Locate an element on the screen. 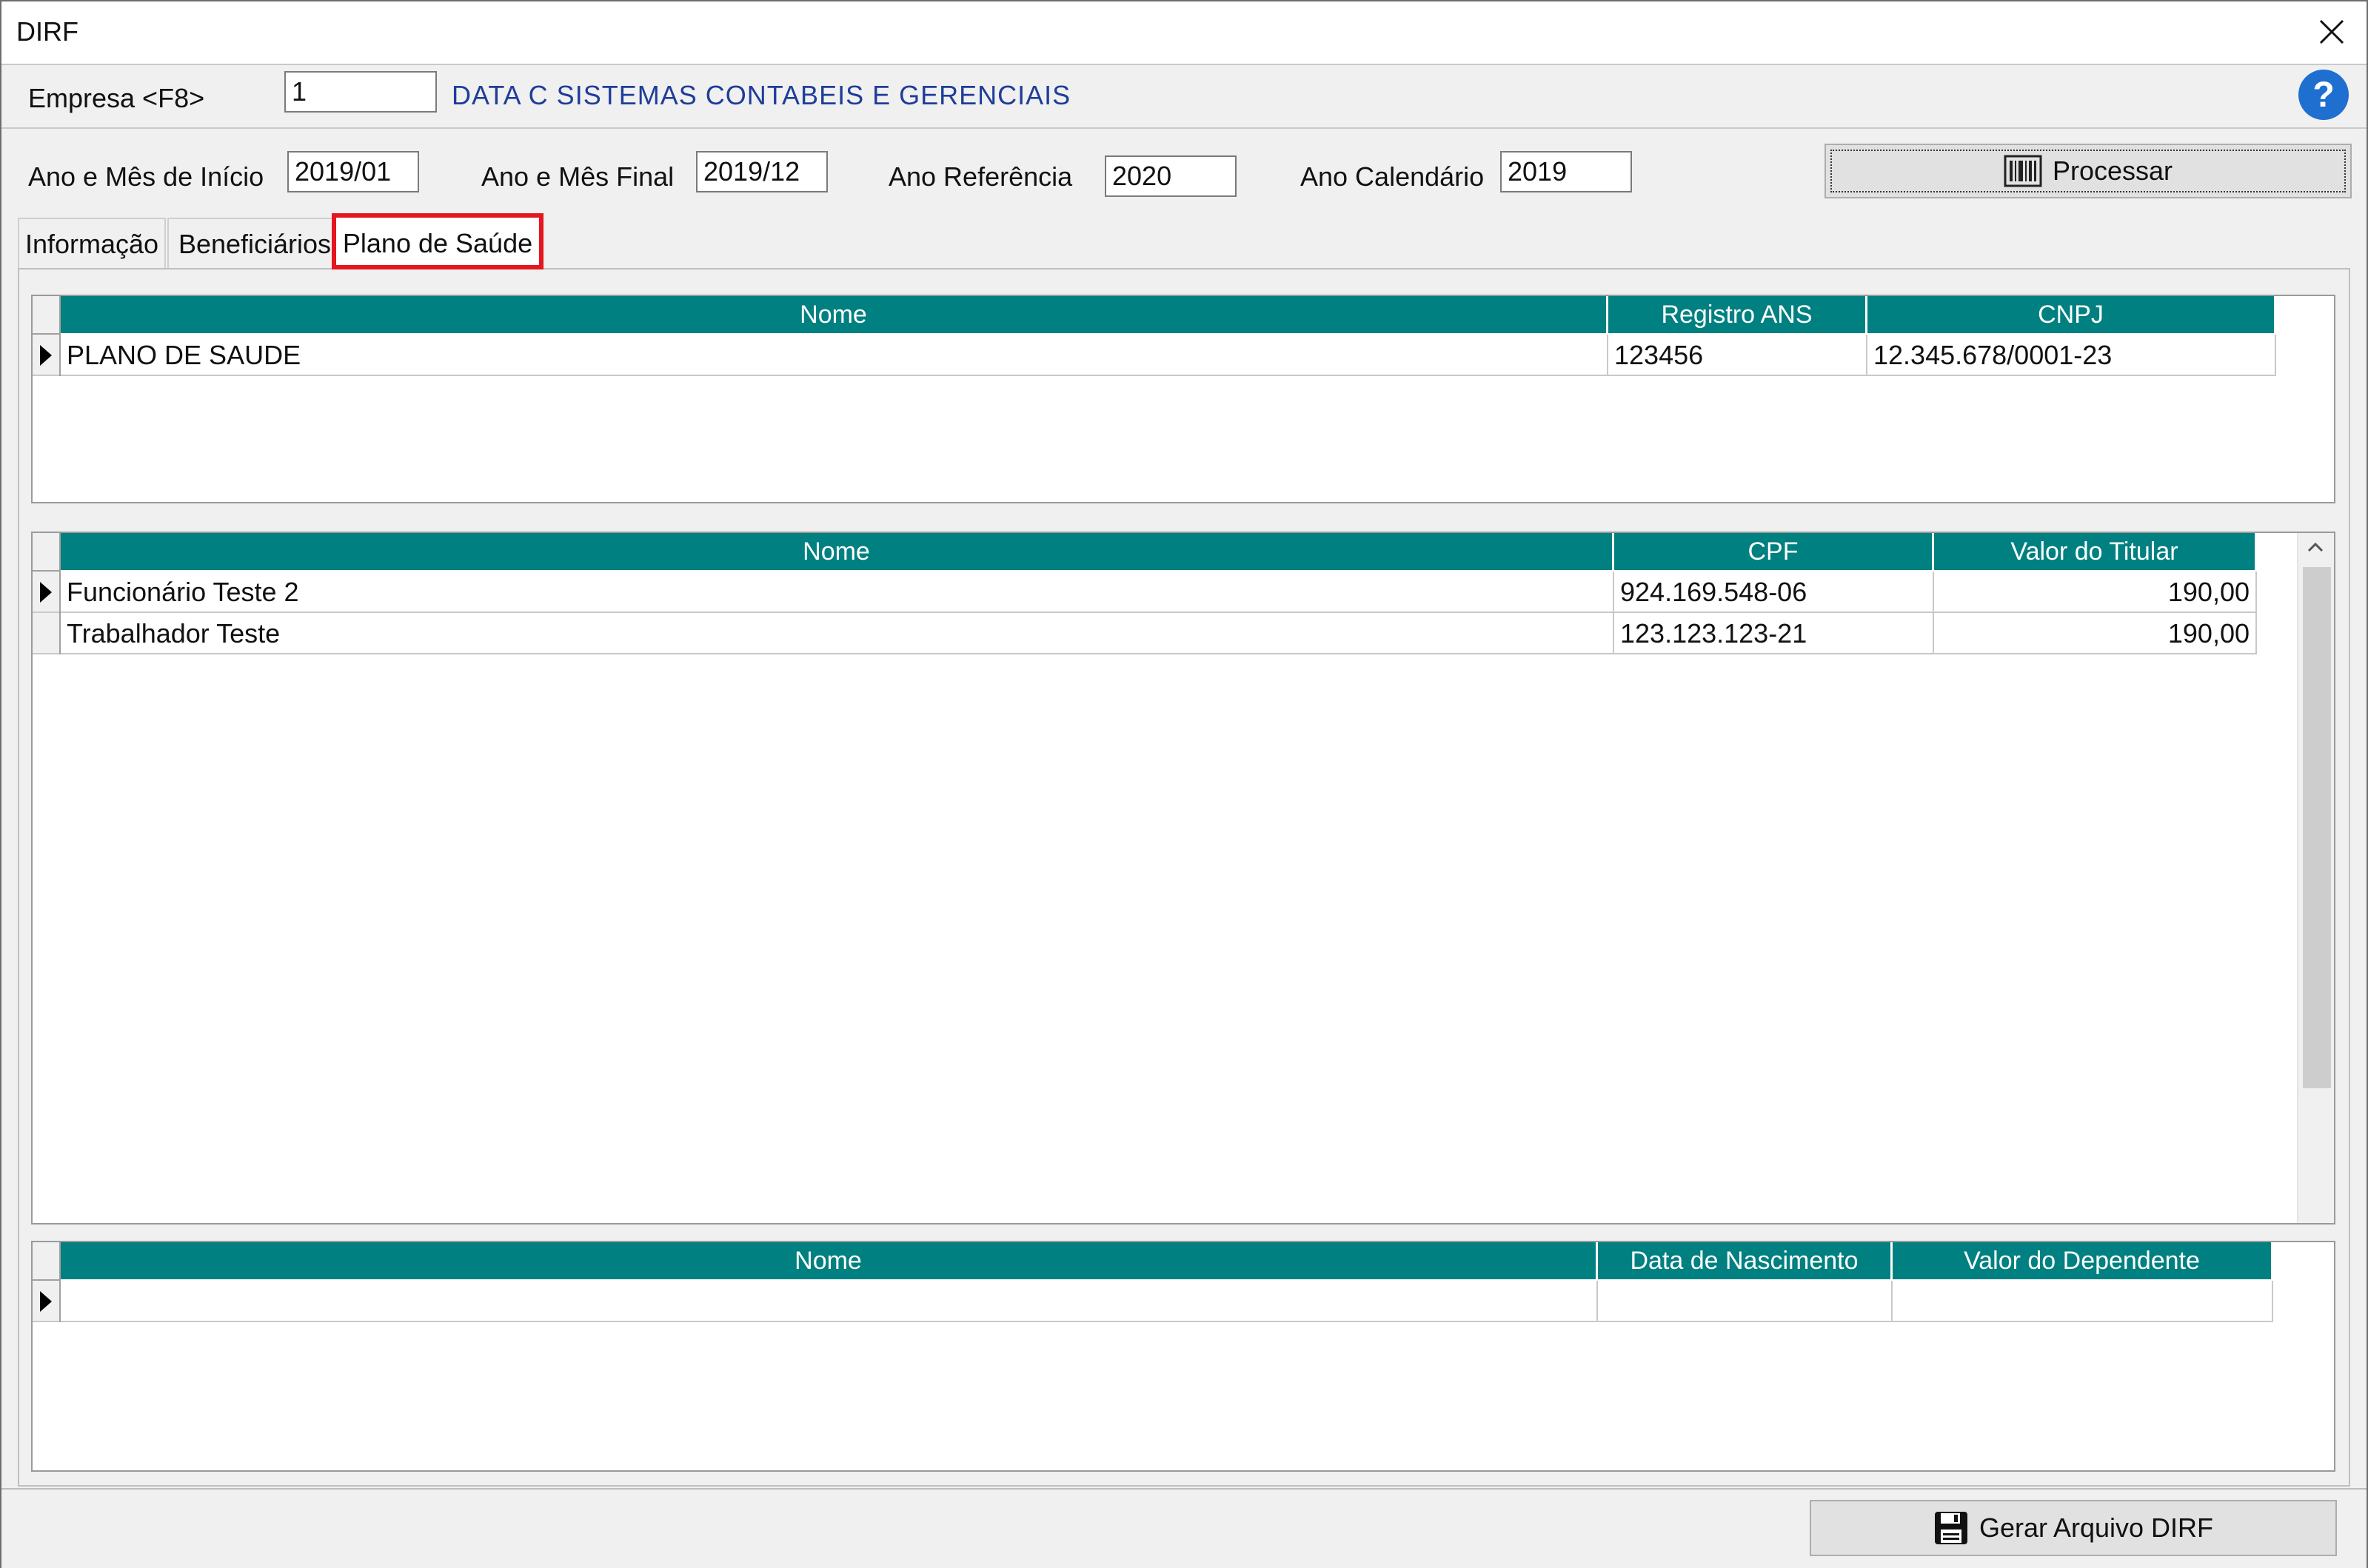 This screenshot has height=1568, width=2368. plans-grid-header: Nome Registro ANS CNPJ is located at coordinates (1168, 314).